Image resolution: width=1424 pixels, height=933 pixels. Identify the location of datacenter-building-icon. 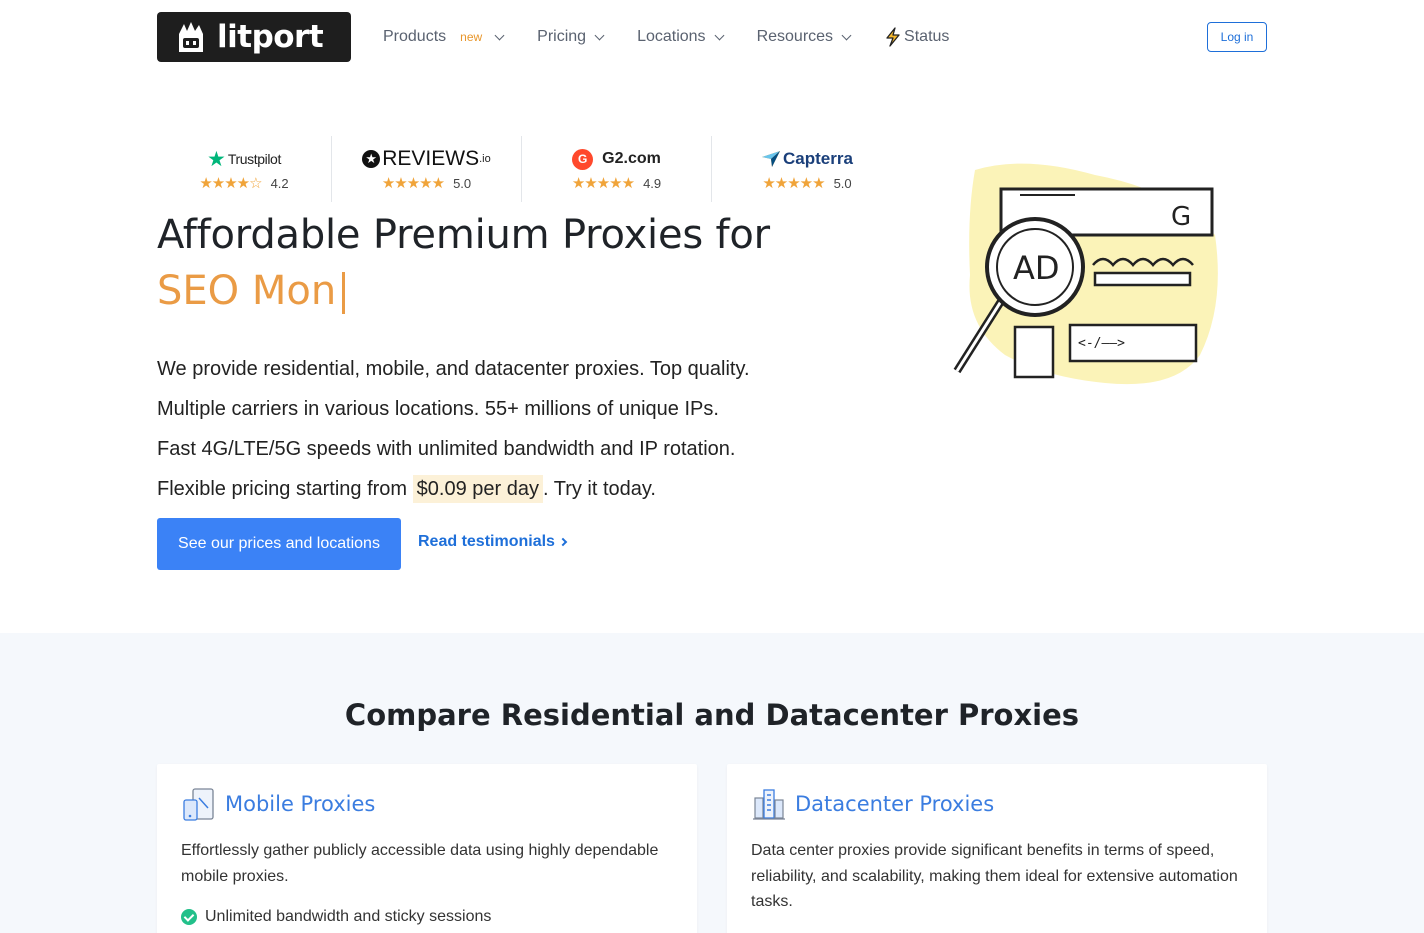
(769, 804).